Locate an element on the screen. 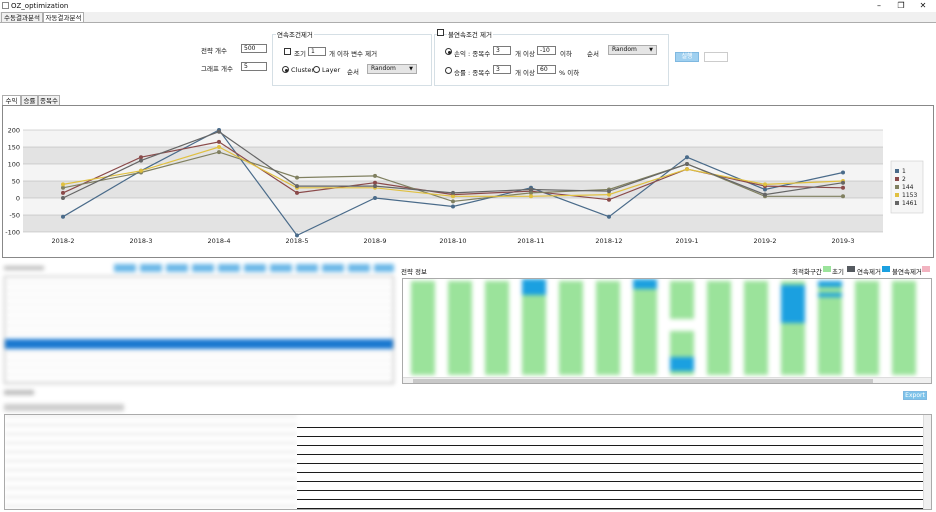 The height and width of the screenshot is (512, 936). win-mid: 개 이상 is located at coordinates (525, 73).